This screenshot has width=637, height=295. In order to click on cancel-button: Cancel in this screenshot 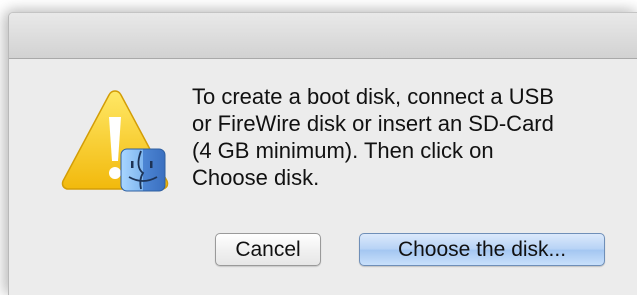, I will do `click(268, 249)`.